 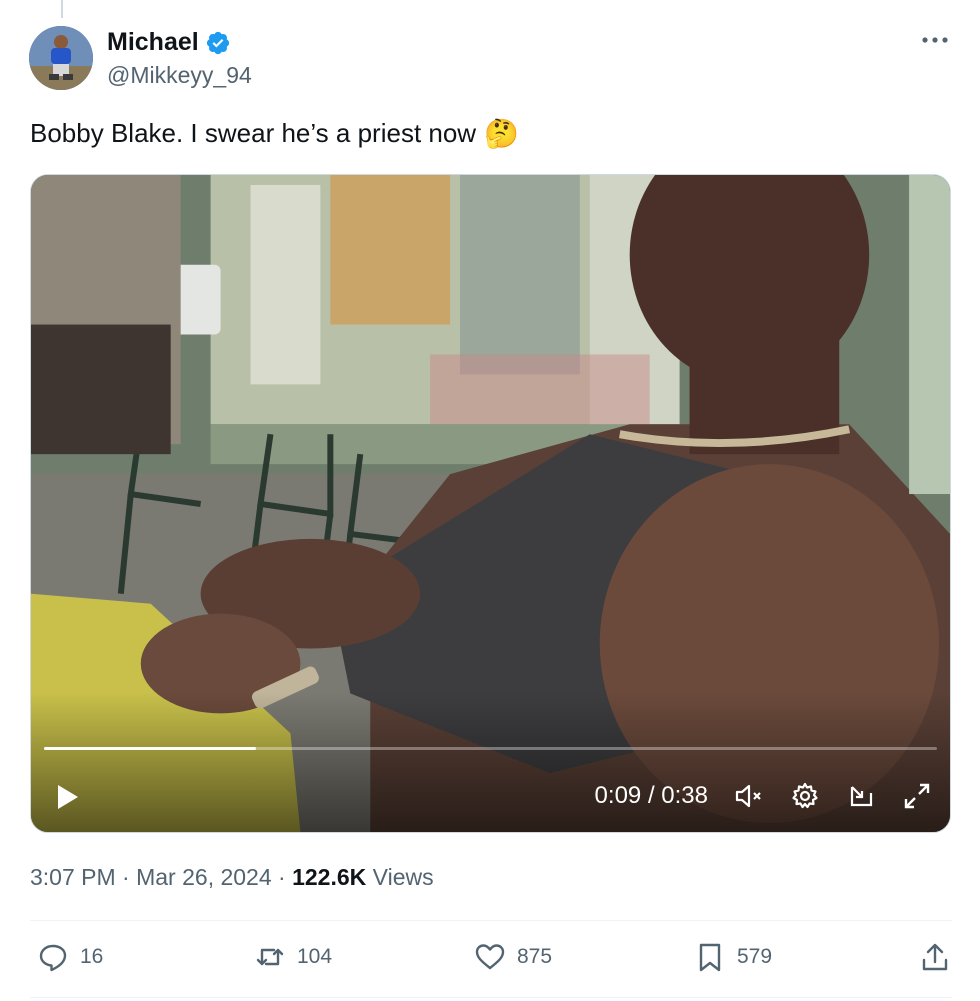 I want to click on share-icon, so click(x=935, y=957).